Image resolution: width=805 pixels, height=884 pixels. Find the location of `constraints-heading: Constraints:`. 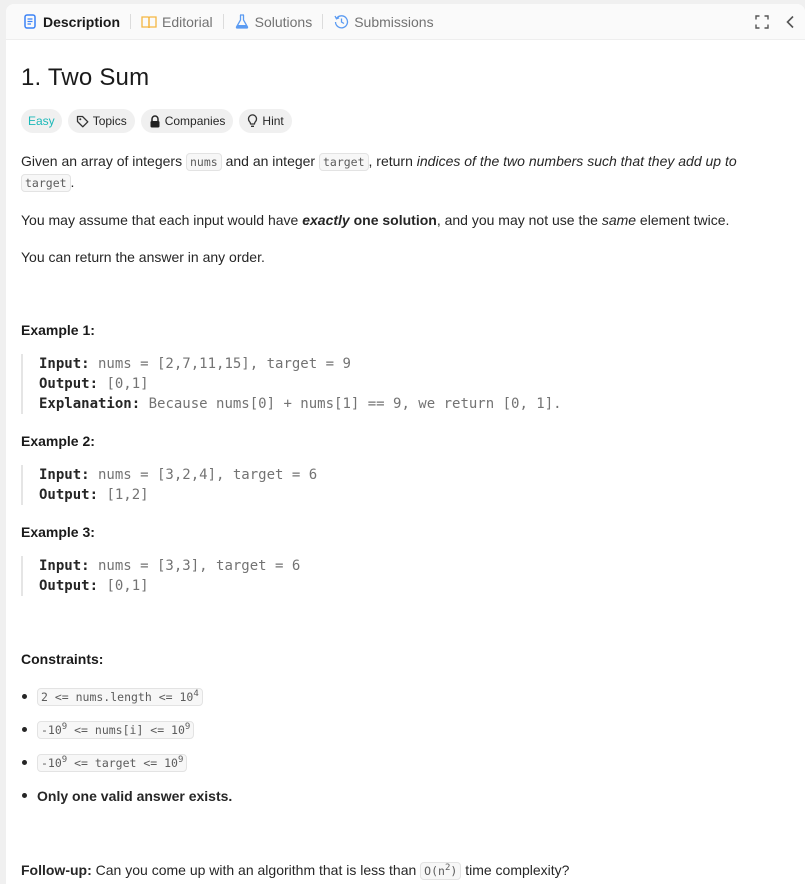

constraints-heading: Constraints: is located at coordinates (62, 659).